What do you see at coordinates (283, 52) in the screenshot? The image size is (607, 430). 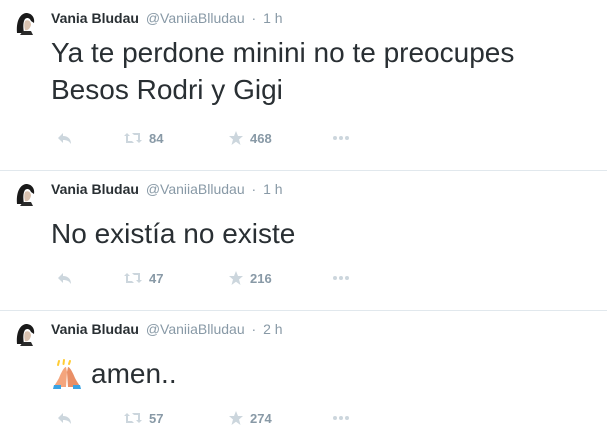 I see `tweet-text-line: Ya te perdone minini no te preocupes` at bounding box center [283, 52].